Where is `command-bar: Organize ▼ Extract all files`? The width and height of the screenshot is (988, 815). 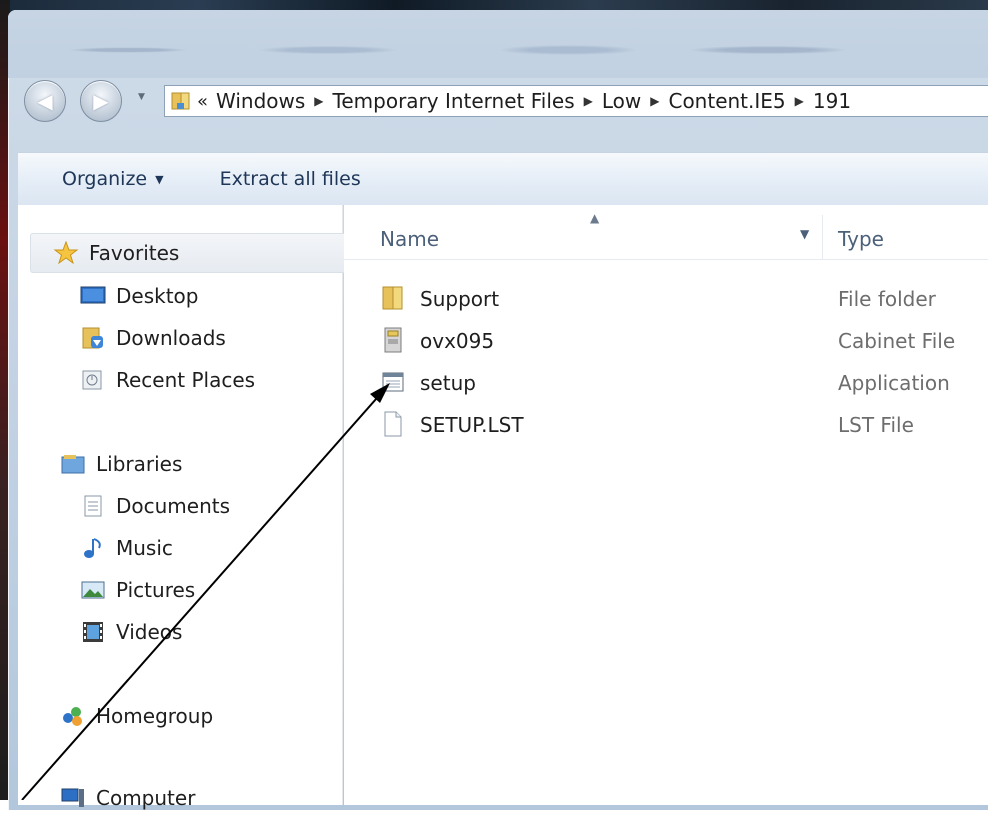
command-bar: Organize ▼ Extract all files is located at coordinates (503, 179).